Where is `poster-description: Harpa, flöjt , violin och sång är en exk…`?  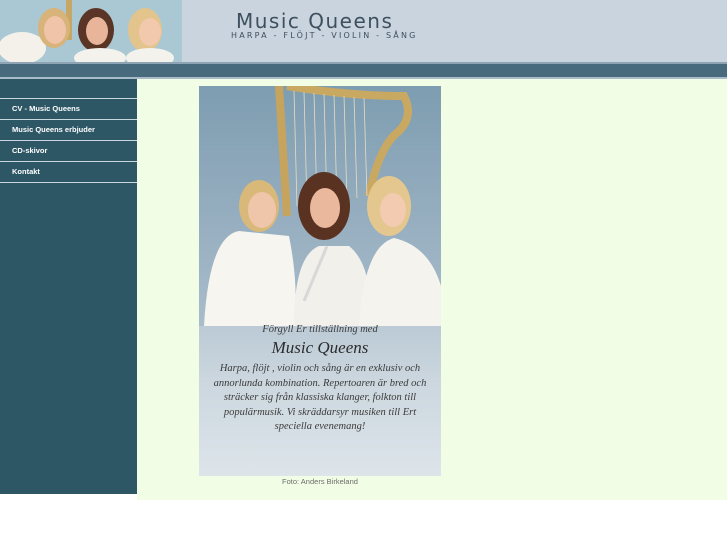 poster-description: Harpa, flöjt , violin och sång är en exk… is located at coordinates (320, 397).